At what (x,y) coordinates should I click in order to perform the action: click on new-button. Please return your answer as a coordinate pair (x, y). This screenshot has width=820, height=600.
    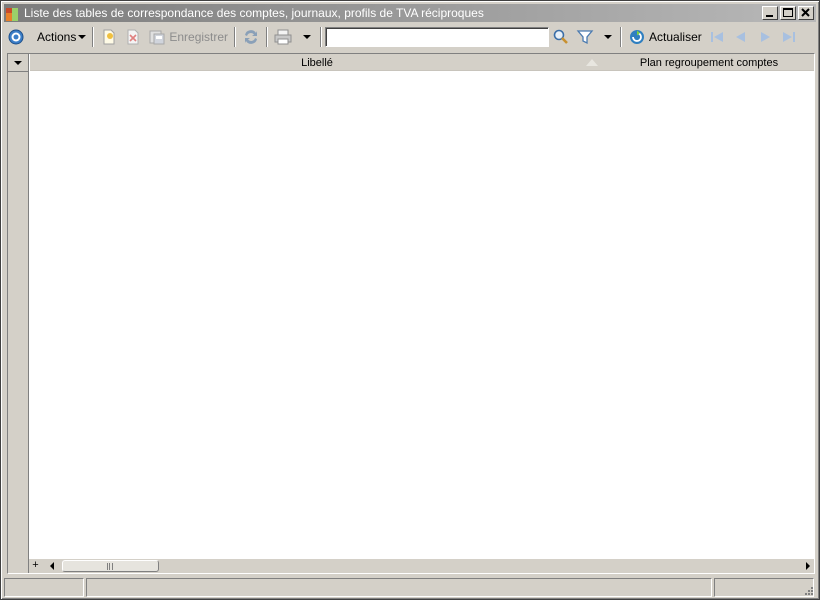
    Looking at the image, I should click on (109, 37).